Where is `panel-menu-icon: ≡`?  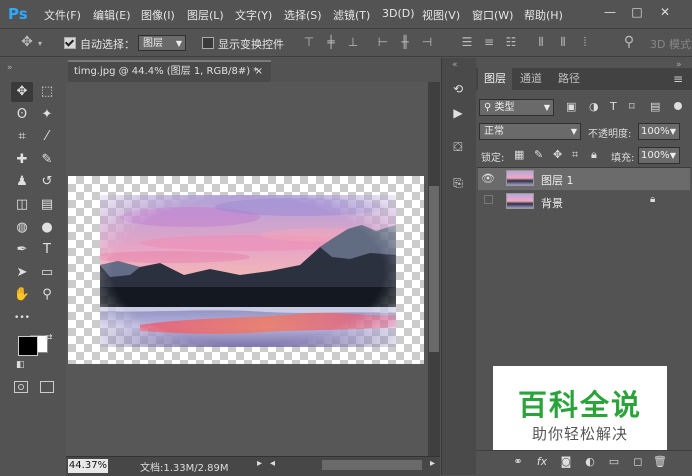
panel-menu-icon: ≡ is located at coordinates (678, 79).